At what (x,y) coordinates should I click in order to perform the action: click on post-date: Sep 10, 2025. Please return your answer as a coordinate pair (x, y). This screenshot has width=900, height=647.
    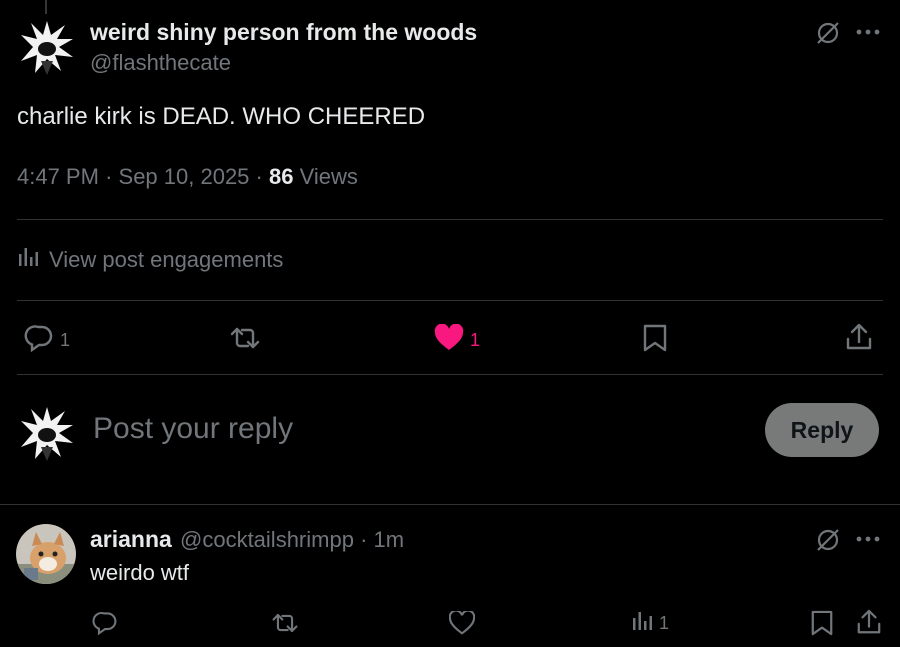
    Looking at the image, I should click on (184, 176).